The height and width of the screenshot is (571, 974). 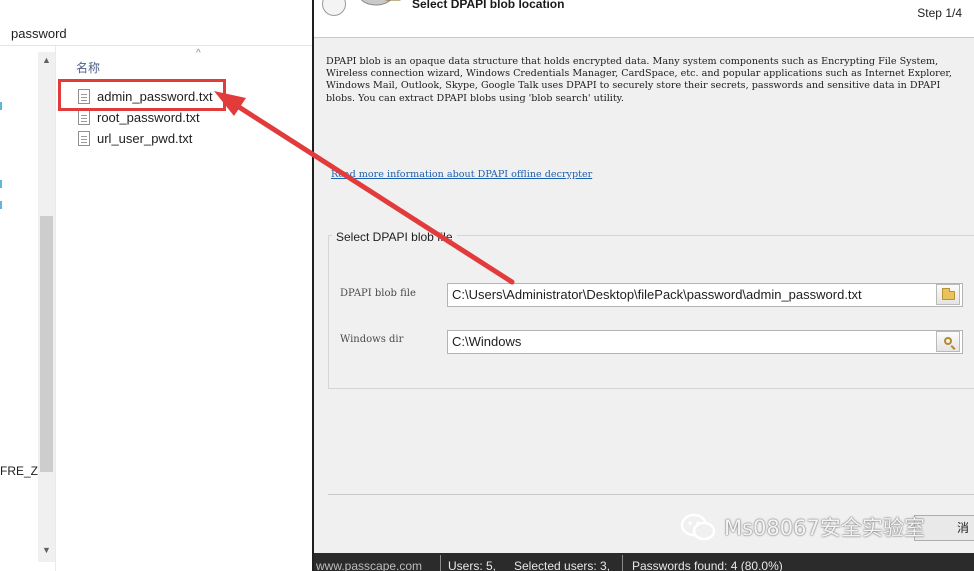 What do you see at coordinates (88, 67) in the screenshot?
I see `column-header-name: 名称` at bounding box center [88, 67].